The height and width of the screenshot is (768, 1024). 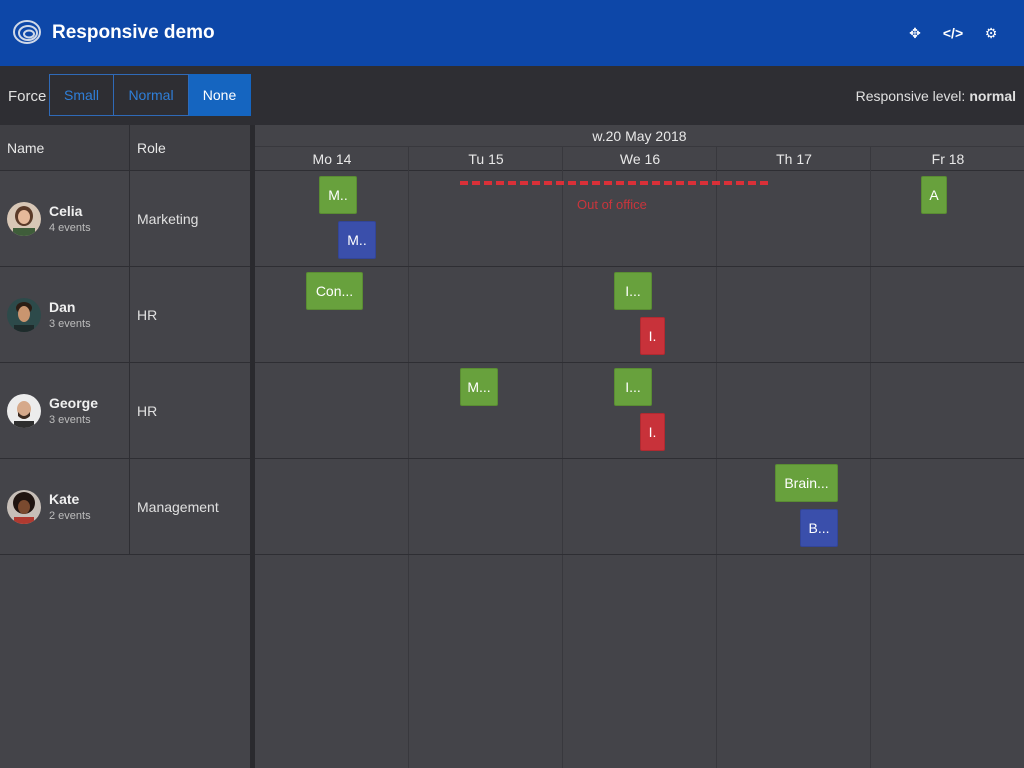 I want to click on responsive-level: Responsive level: normal, so click(x=936, y=96).